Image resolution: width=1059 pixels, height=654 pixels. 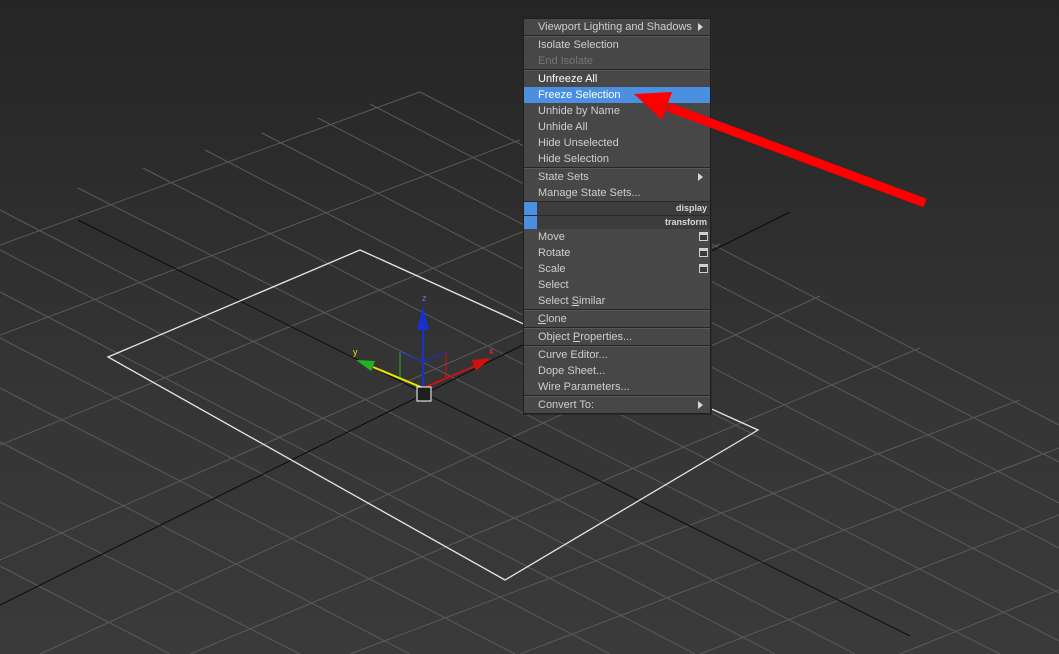 What do you see at coordinates (617, 79) in the screenshot?
I see `menu-item-unfreeze-all: Unfreeze All` at bounding box center [617, 79].